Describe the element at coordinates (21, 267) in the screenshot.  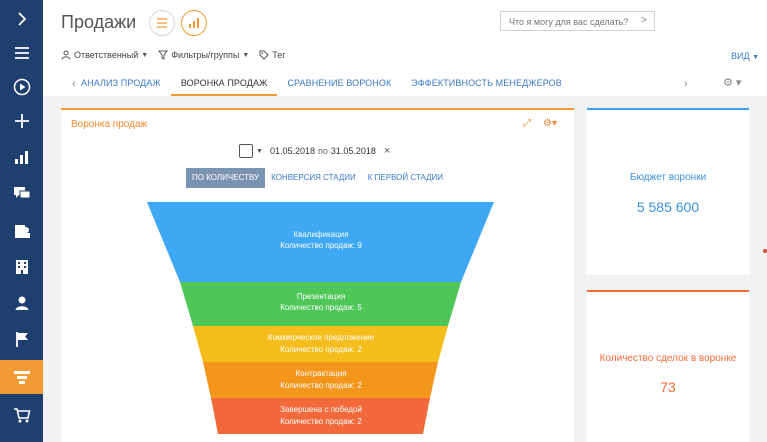
I see `building-icon` at that location.